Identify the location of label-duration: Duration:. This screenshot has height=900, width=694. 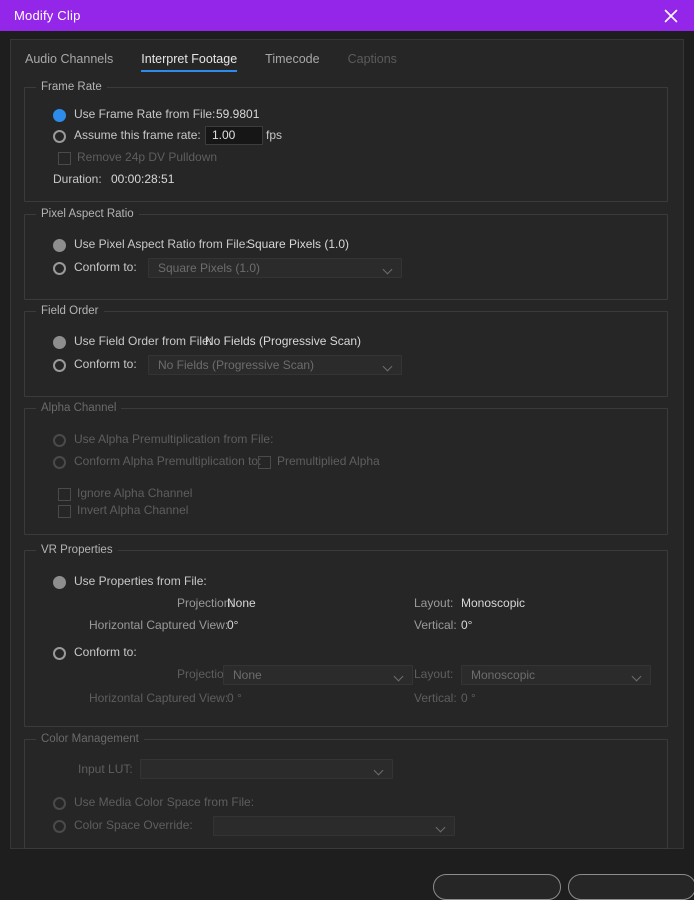
(77, 179).